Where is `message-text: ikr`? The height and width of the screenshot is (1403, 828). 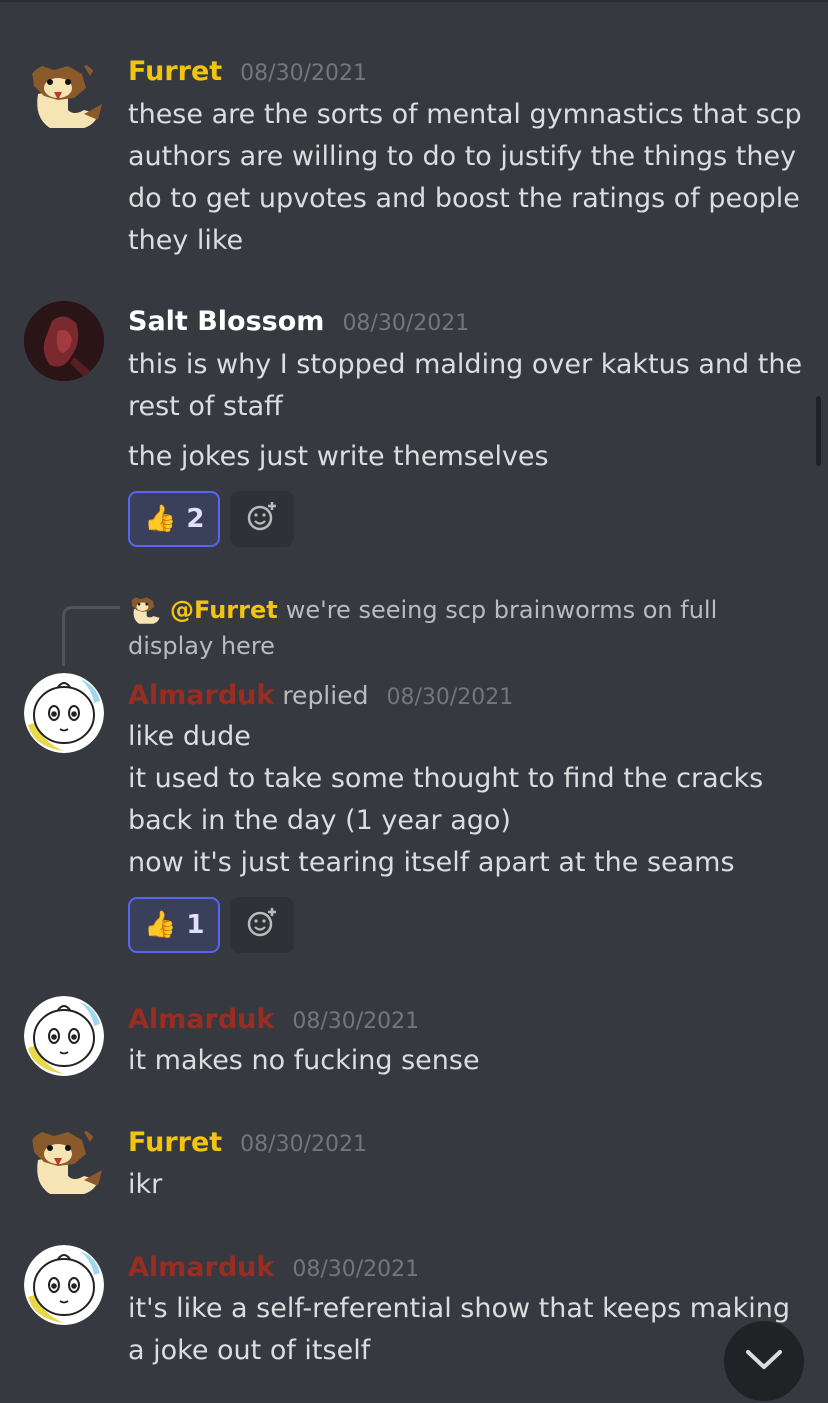 message-text: ikr is located at coordinates (145, 1184).